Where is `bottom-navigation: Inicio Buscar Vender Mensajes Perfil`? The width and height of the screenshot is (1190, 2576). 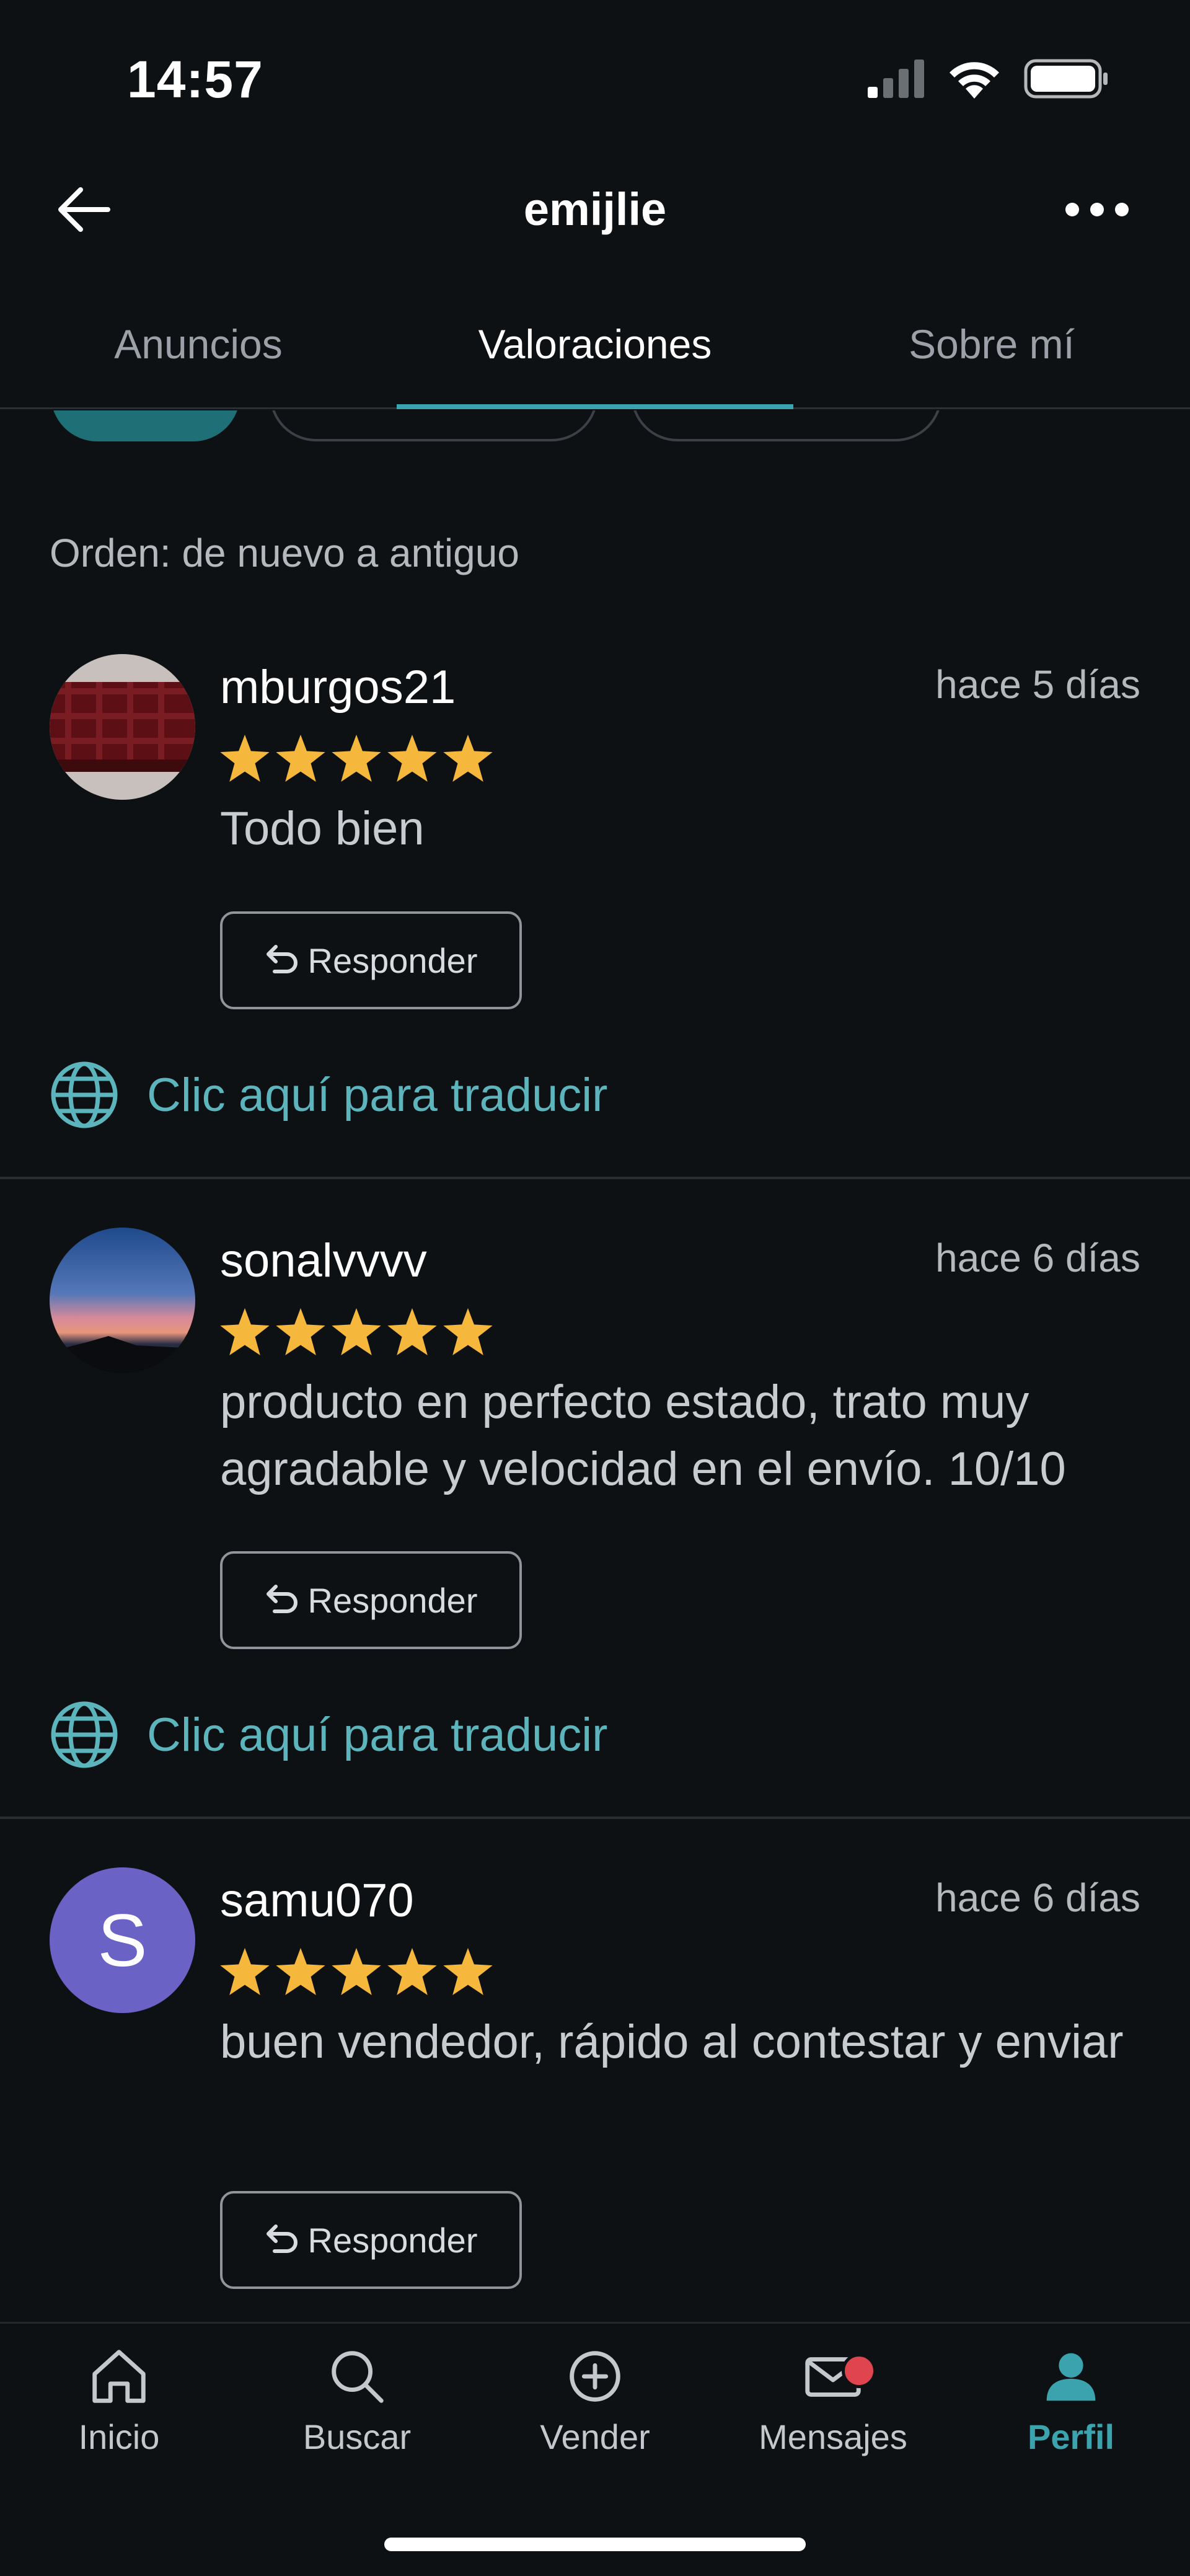
bottom-navigation: Inicio Buscar Vender Mensajes Perfil is located at coordinates (595, 2449).